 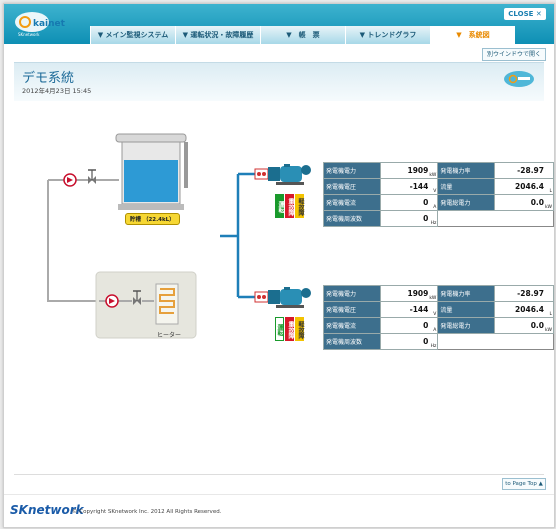 What do you see at coordinates (525, 14) in the screenshot?
I see `close-button: CLOSE ✕` at bounding box center [525, 14].